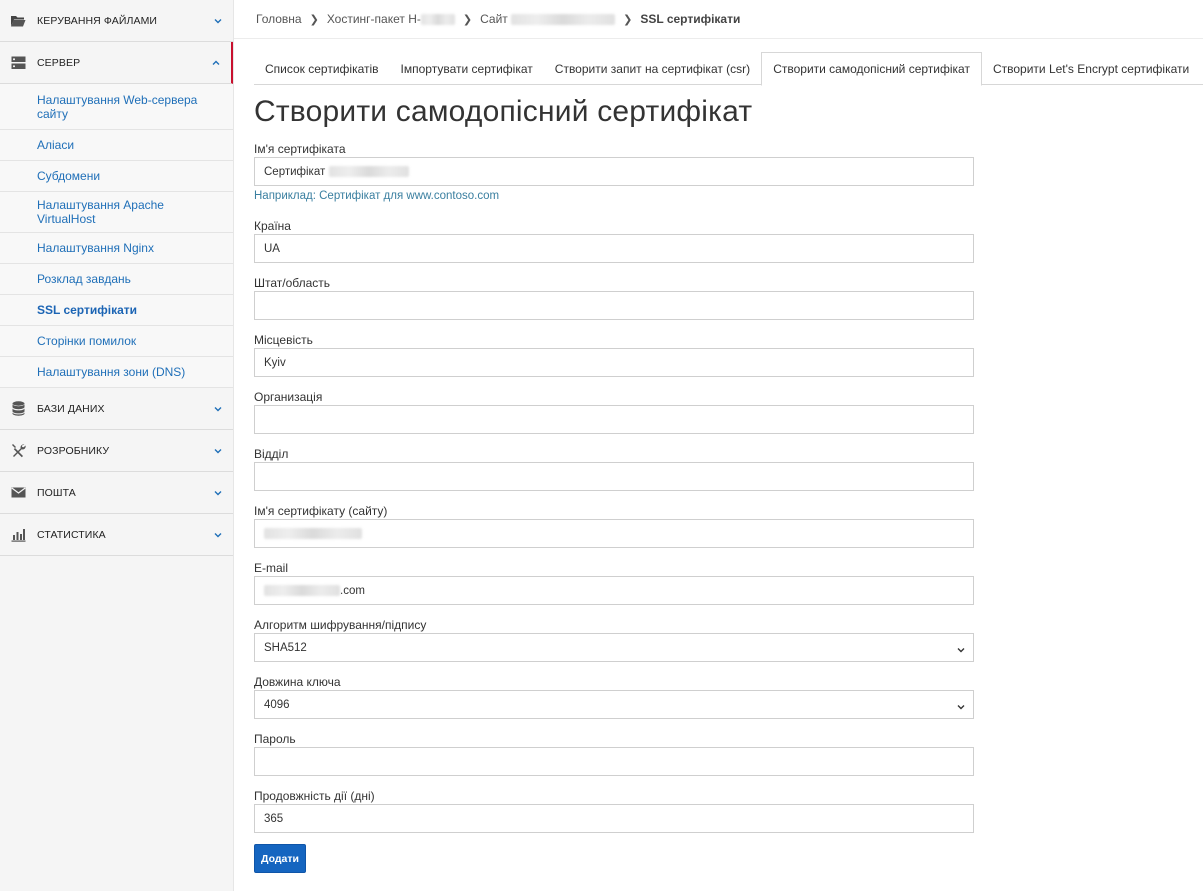 Image resolution: width=1203 pixels, height=891 pixels. What do you see at coordinates (614, 590) in the screenshot?
I see `email-input: .com` at bounding box center [614, 590].